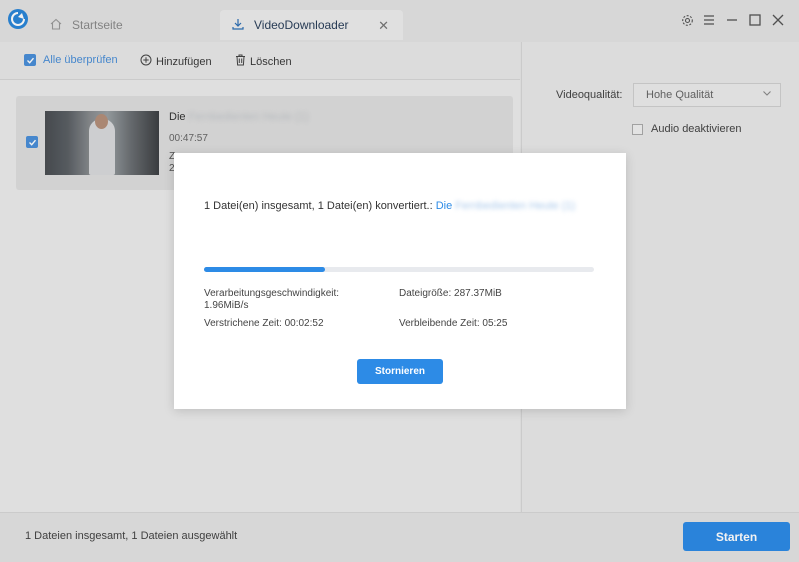 The height and width of the screenshot is (562, 799). Describe the element at coordinates (400, 371) in the screenshot. I see `cancel-button: Stornieren` at that location.